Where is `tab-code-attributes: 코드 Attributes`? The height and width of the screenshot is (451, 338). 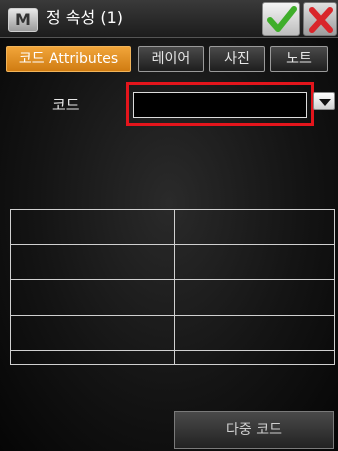 tab-code-attributes: 코드 Attributes is located at coordinates (68, 59).